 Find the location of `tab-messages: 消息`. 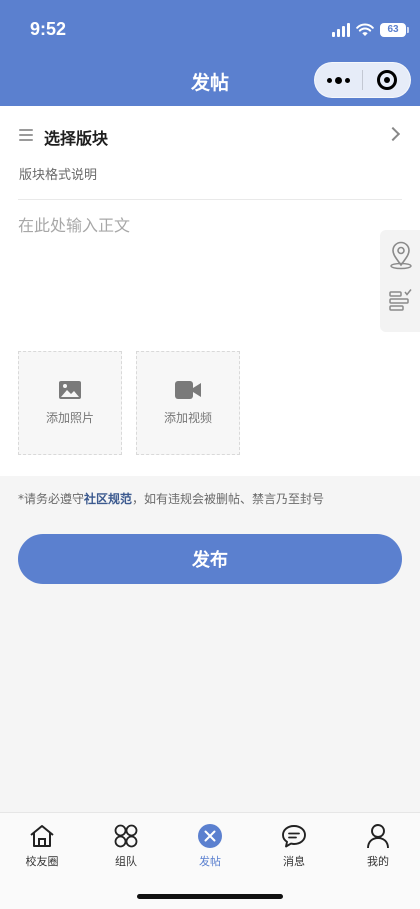

tab-messages: 消息 is located at coordinates (294, 851).